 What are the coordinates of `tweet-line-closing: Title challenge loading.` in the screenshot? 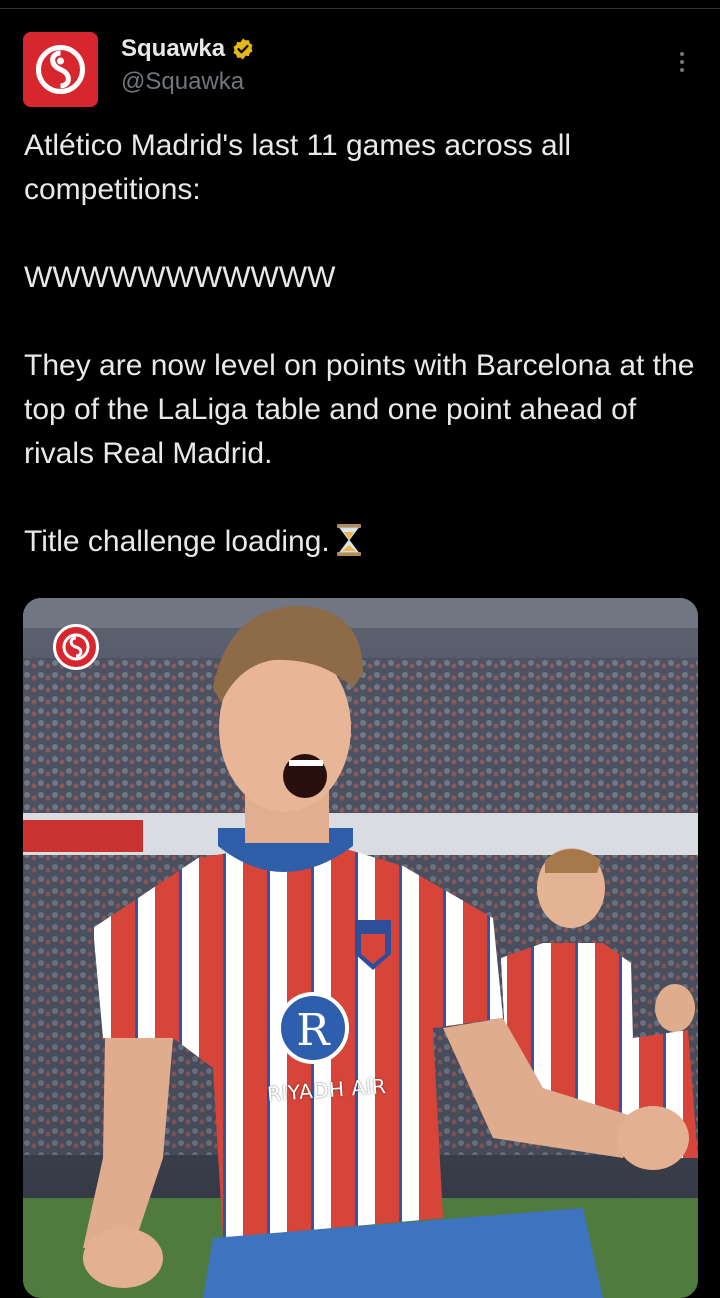 It's located at (360, 545).